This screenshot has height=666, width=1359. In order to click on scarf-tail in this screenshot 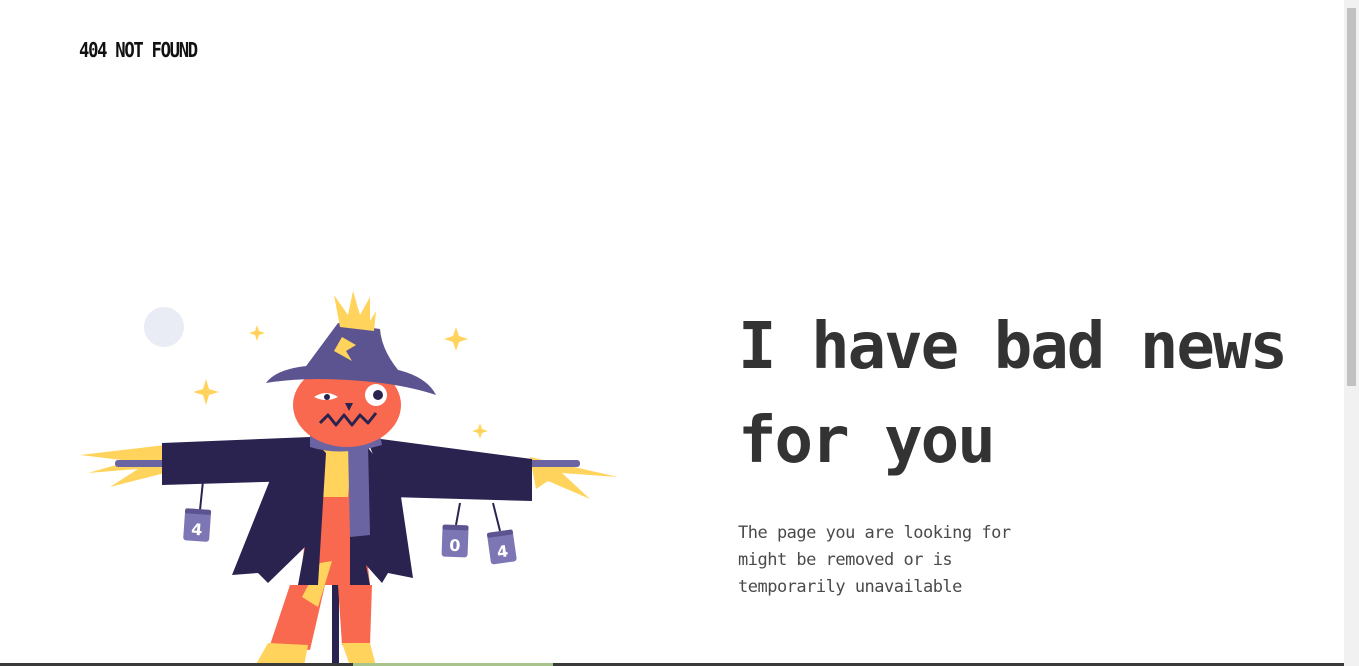, I will do `click(359, 491)`.